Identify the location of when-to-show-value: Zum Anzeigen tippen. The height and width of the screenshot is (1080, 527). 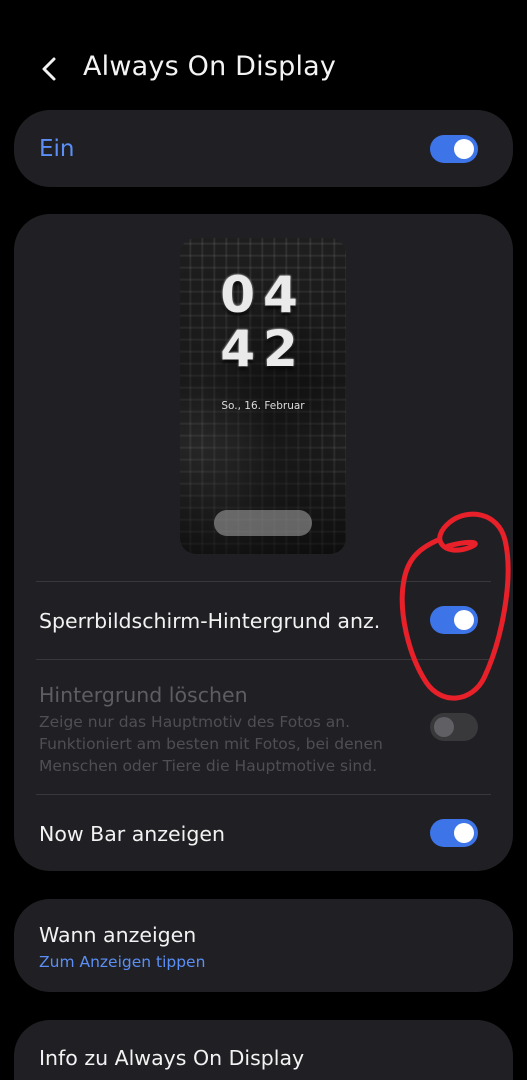
(122, 962).